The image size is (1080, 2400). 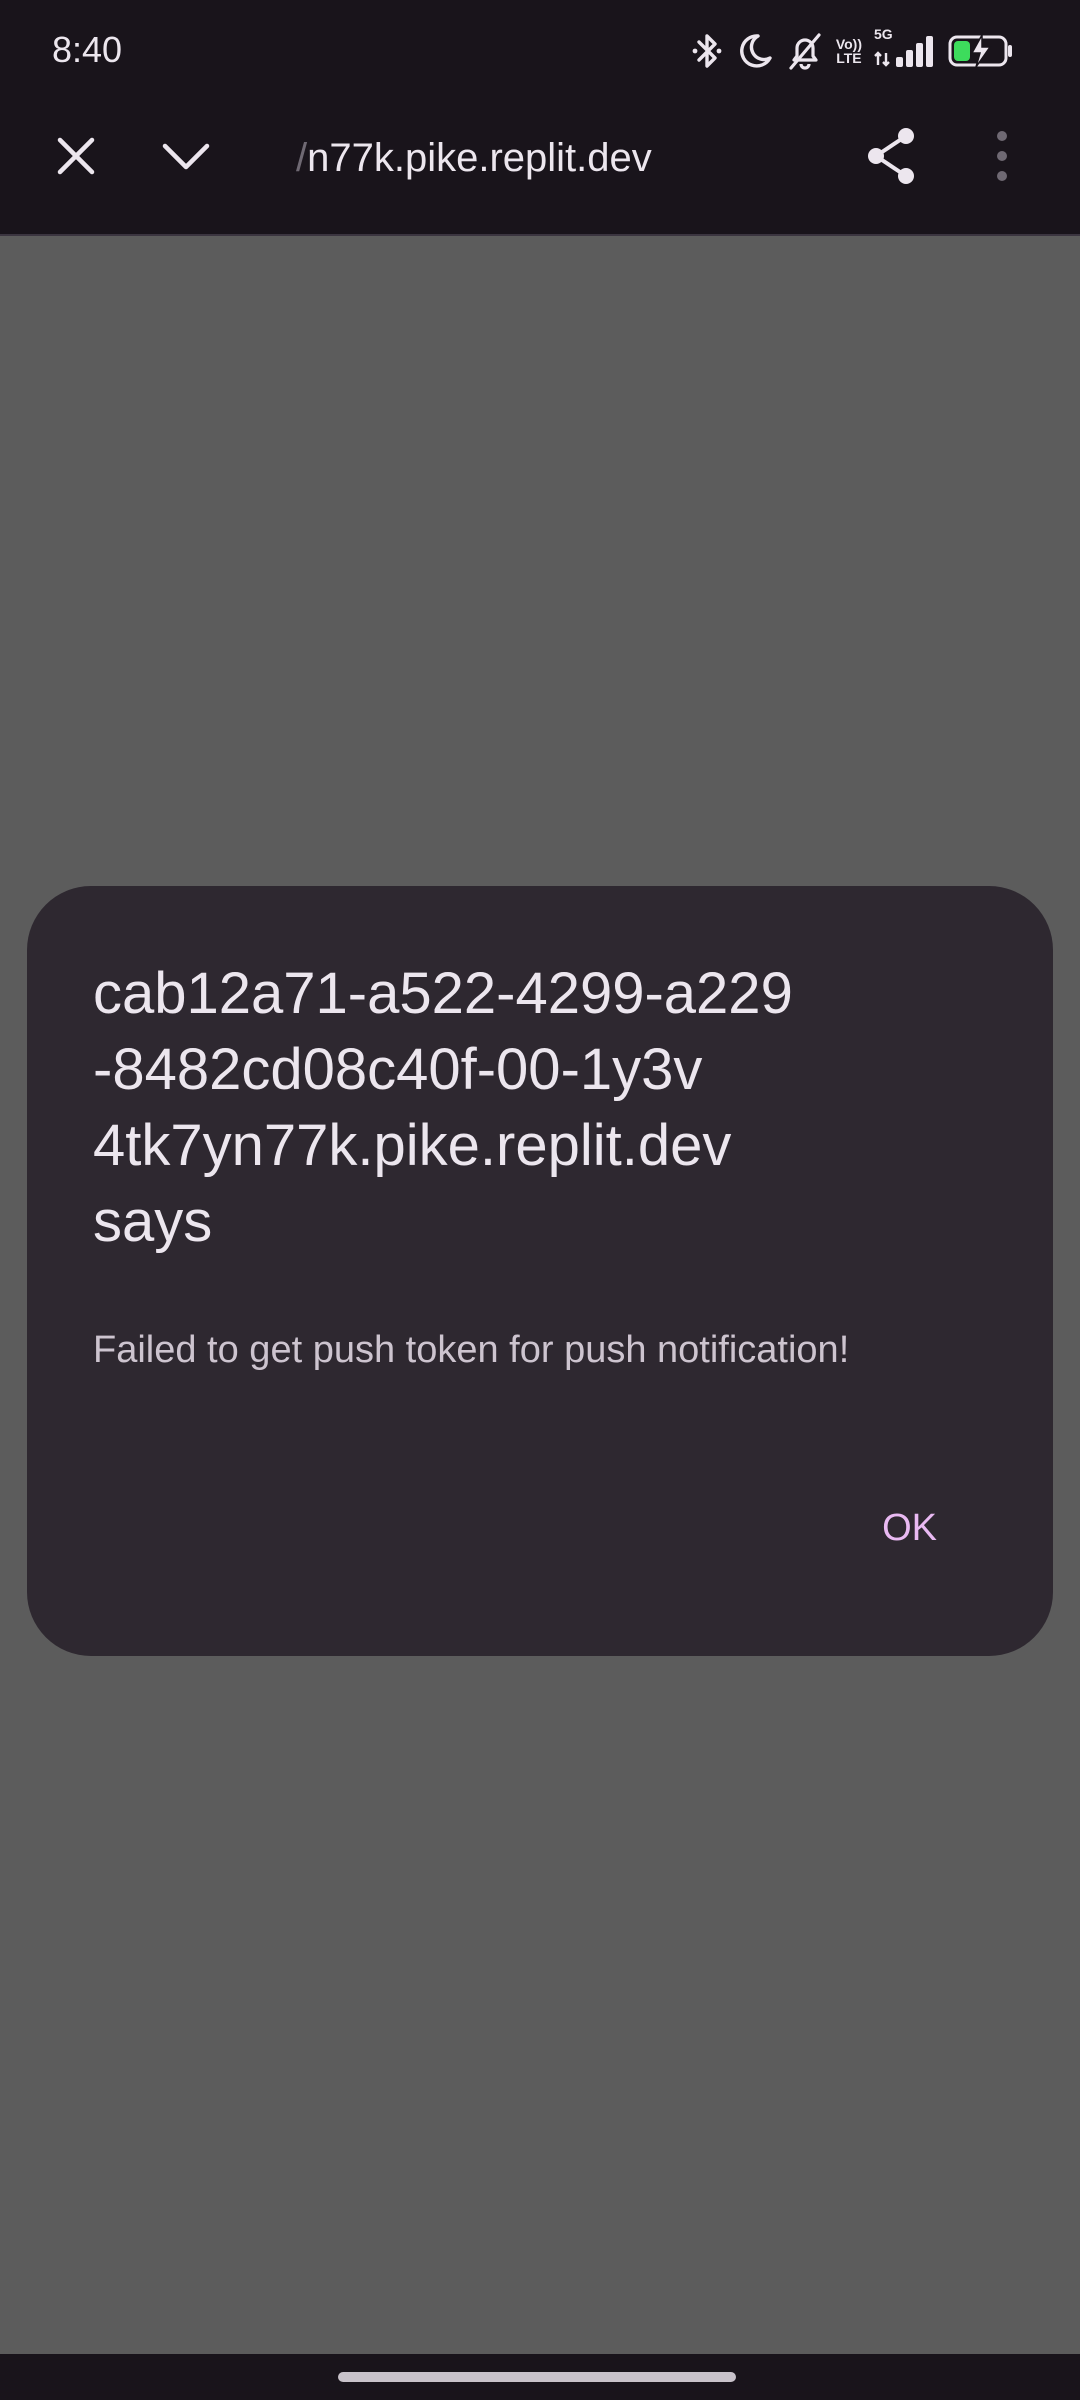 I want to click on volte-bottom-text: LTE, so click(x=849, y=58).